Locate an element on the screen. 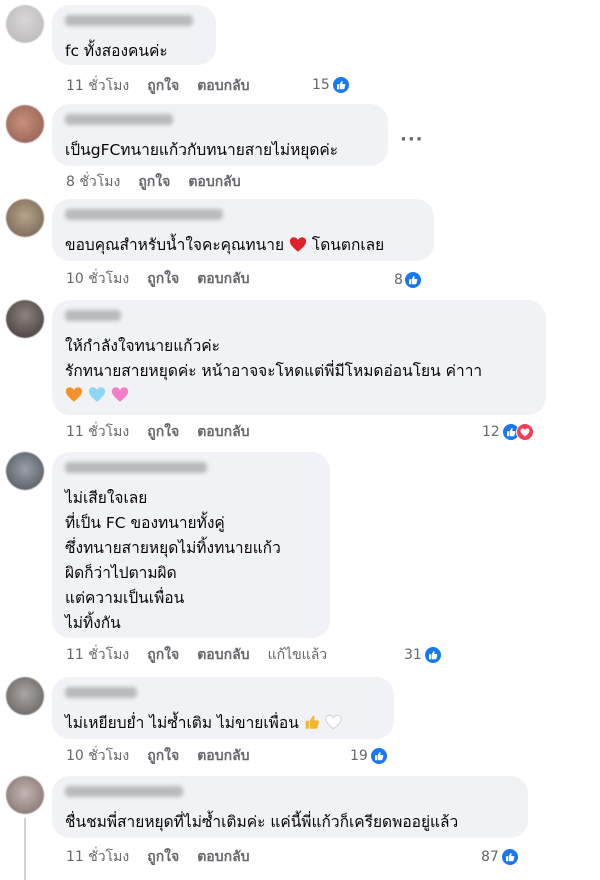 This screenshot has width=600, height=880. light-blue-heart-icon is located at coordinates (97, 394).